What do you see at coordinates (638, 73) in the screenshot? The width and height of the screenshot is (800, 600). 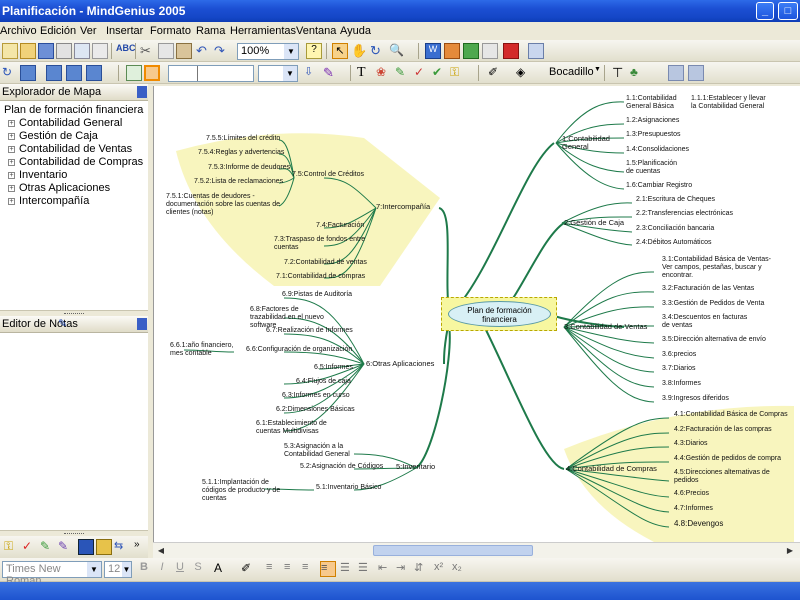 I see `tree-image-icon: ♣` at bounding box center [638, 73].